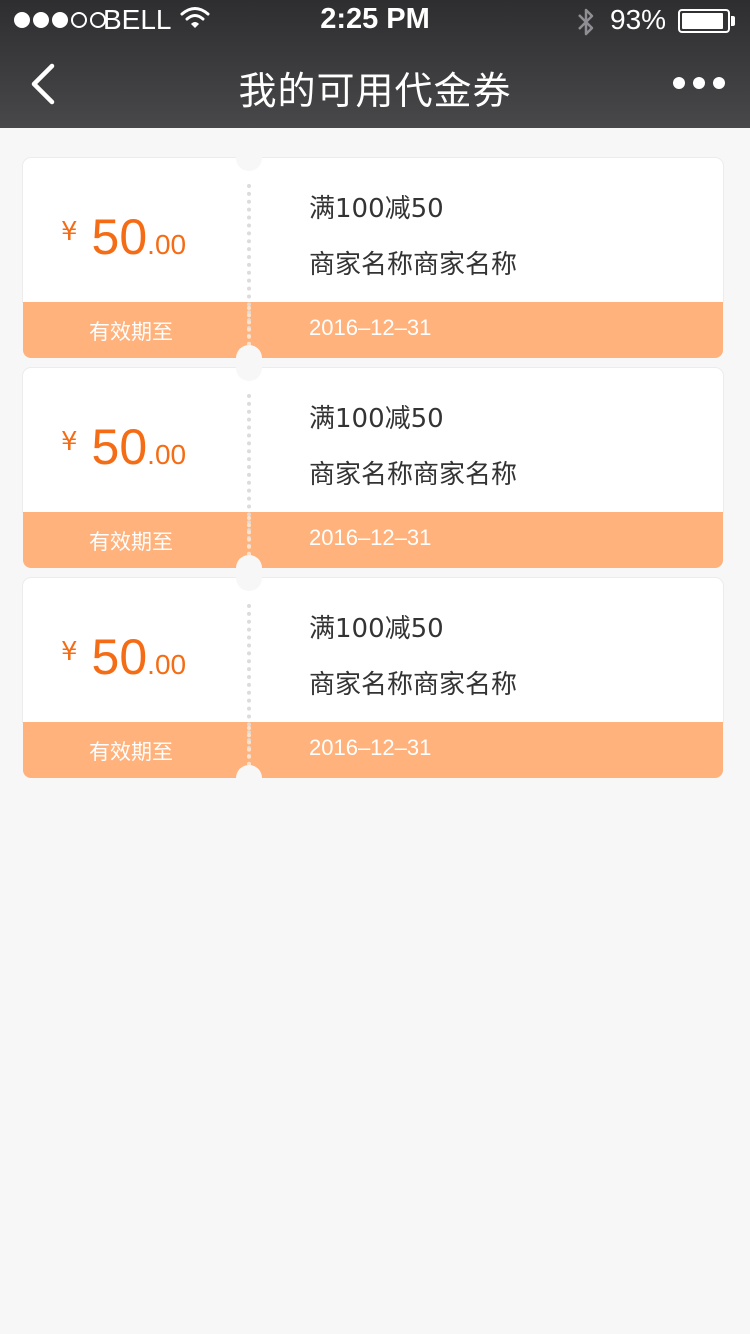 The height and width of the screenshot is (1334, 750). I want to click on more-icon, so click(699, 83).